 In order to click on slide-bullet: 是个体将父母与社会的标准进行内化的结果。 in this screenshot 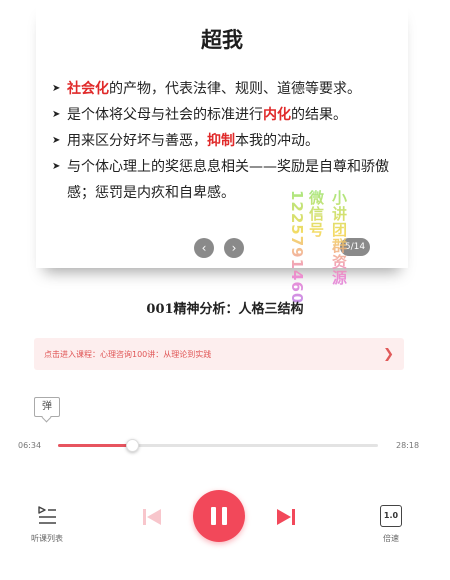, I will do `click(225, 115)`.